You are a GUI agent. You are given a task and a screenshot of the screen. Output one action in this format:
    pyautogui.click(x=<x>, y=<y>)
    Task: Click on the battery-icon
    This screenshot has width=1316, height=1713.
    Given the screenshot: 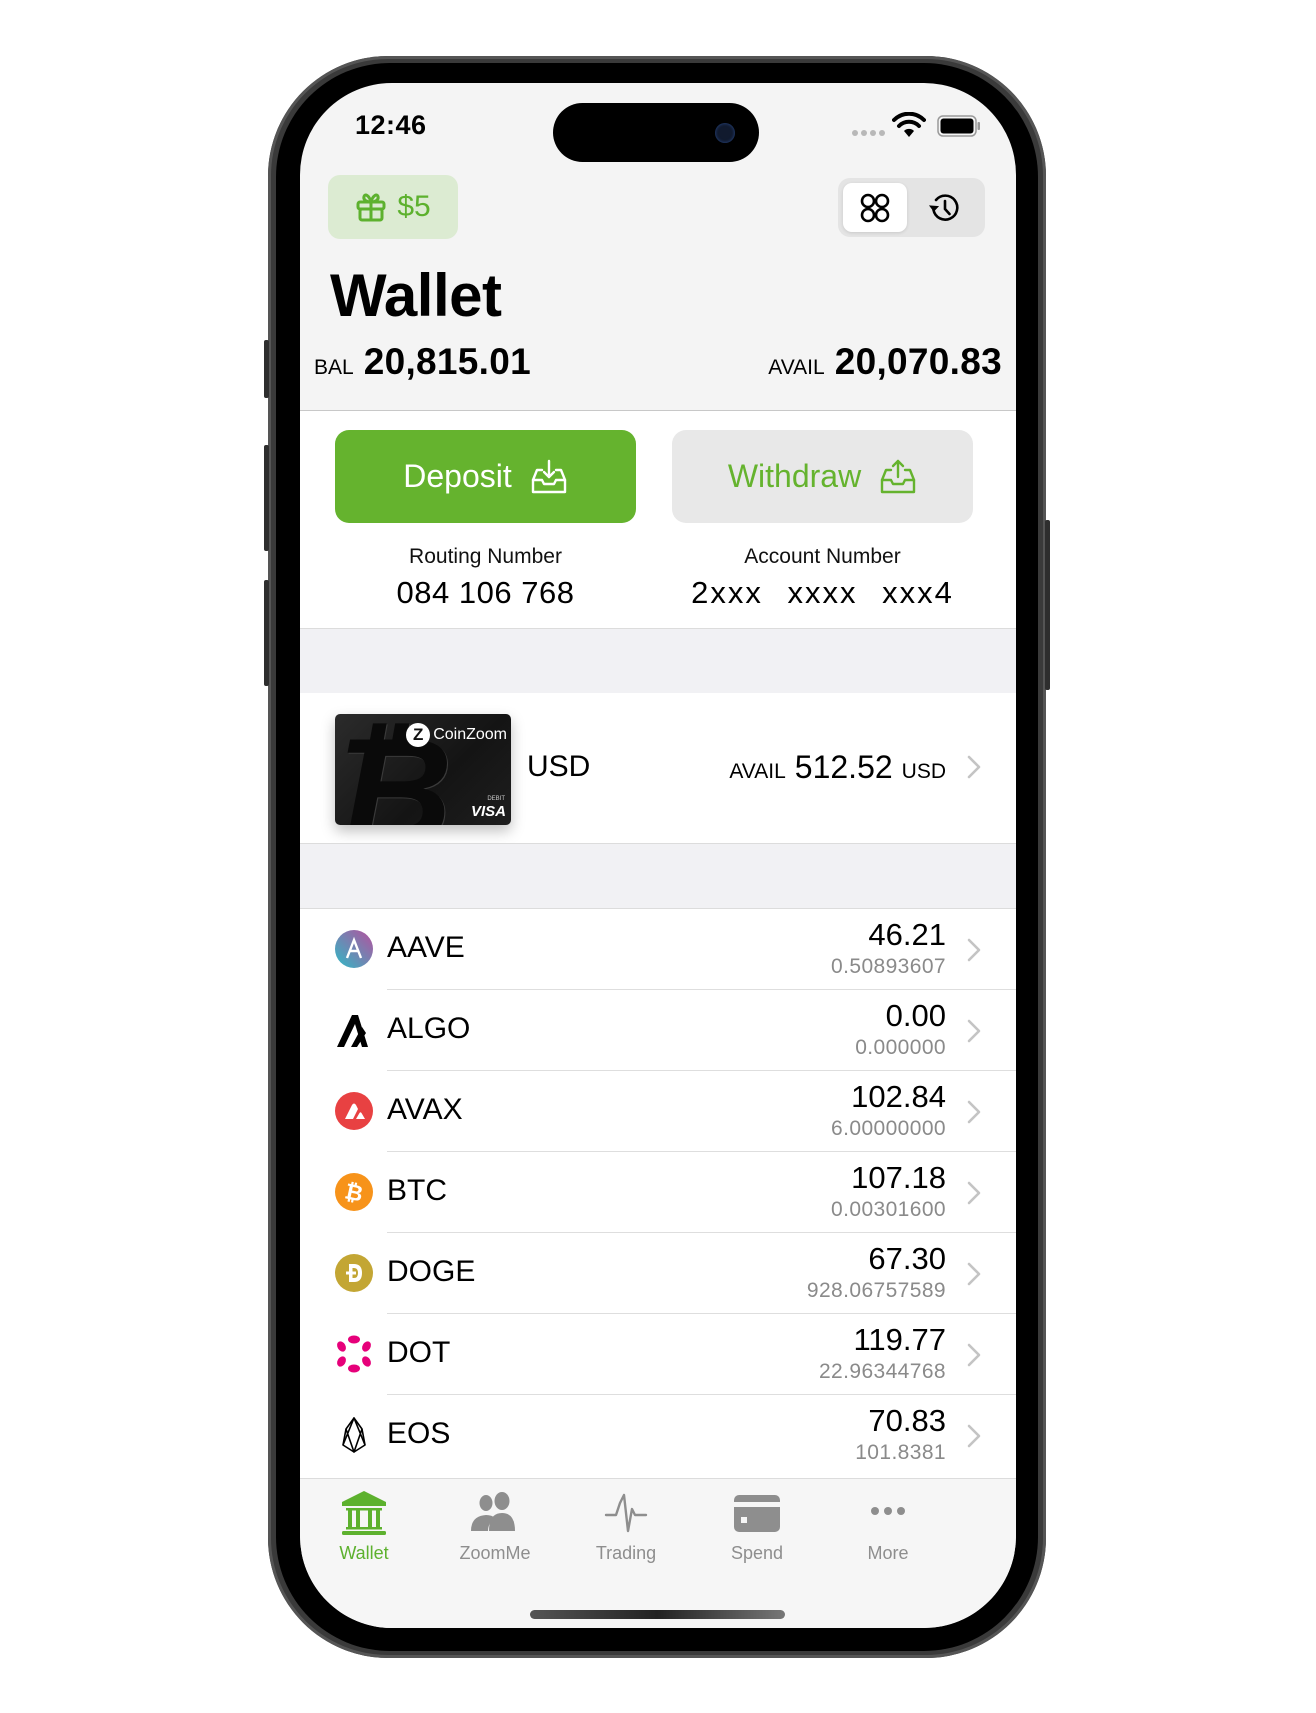 What is the action you would take?
    pyautogui.click(x=958, y=126)
    